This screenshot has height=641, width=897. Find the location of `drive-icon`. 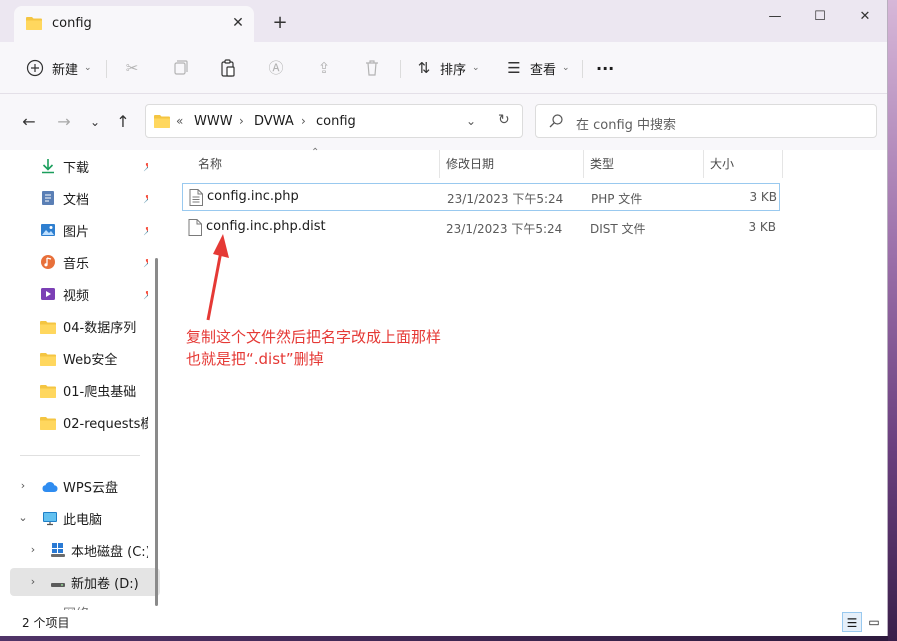

drive-icon is located at coordinates (58, 585).